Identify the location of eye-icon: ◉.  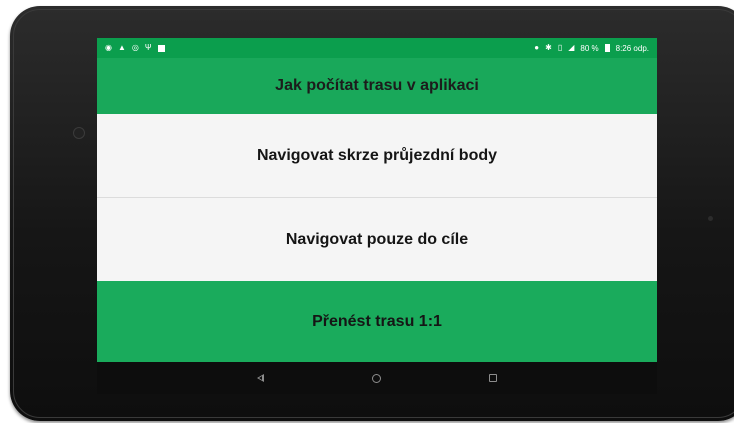
(108, 47).